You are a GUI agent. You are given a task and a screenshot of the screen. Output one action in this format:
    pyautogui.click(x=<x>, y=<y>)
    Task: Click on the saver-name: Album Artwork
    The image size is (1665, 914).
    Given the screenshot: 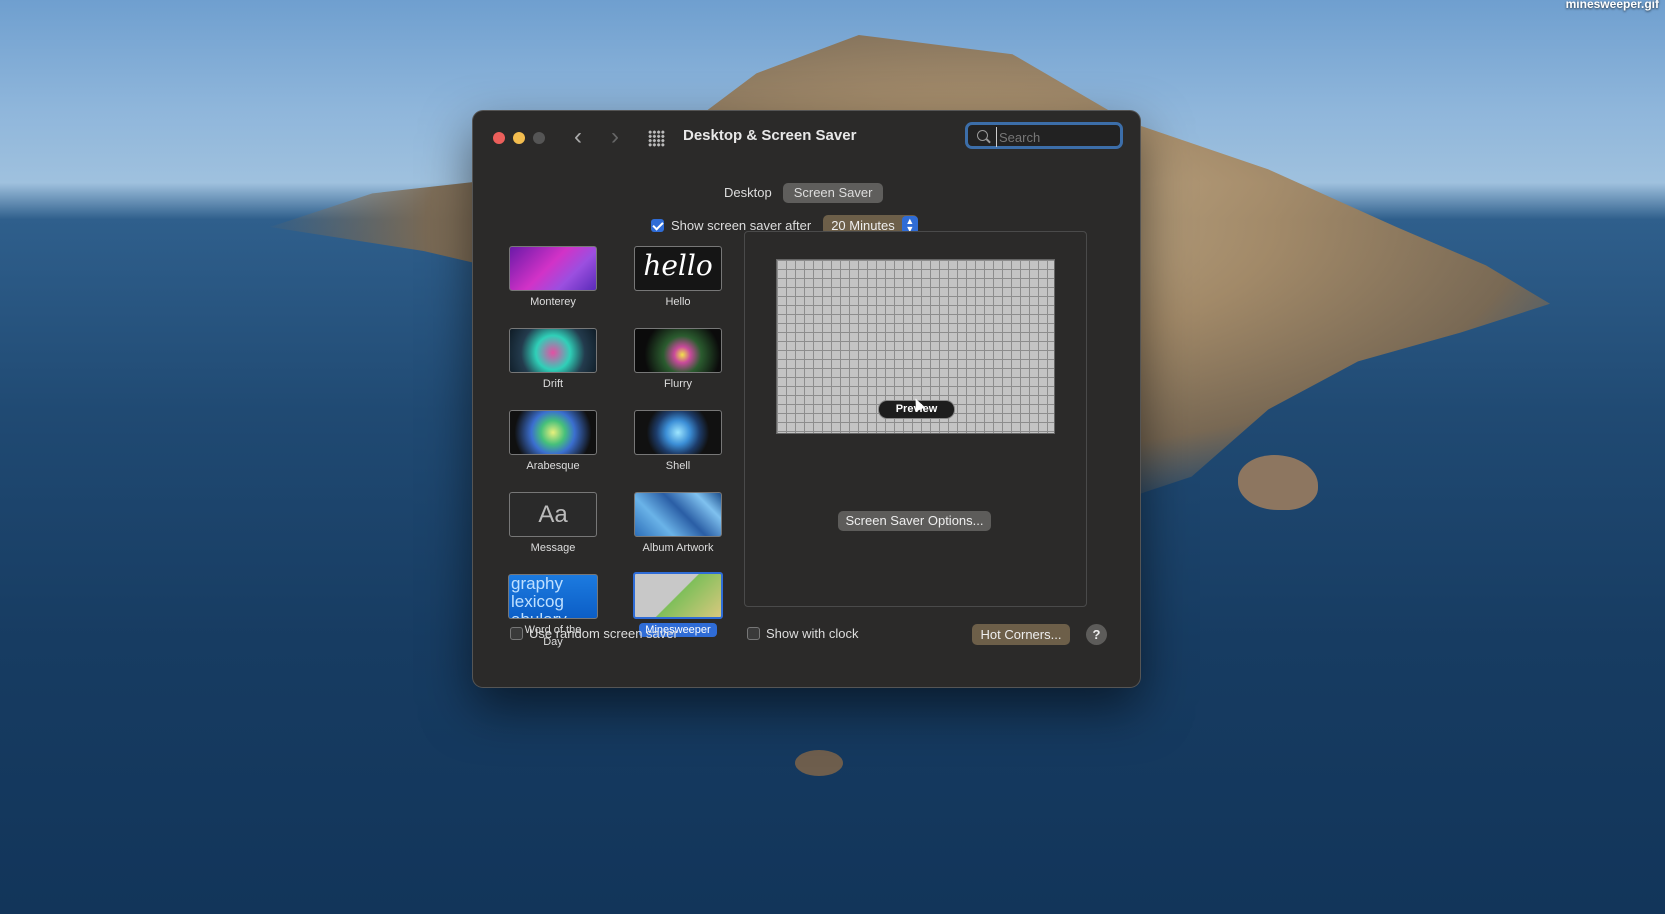 What is the action you would take?
    pyautogui.click(x=678, y=548)
    